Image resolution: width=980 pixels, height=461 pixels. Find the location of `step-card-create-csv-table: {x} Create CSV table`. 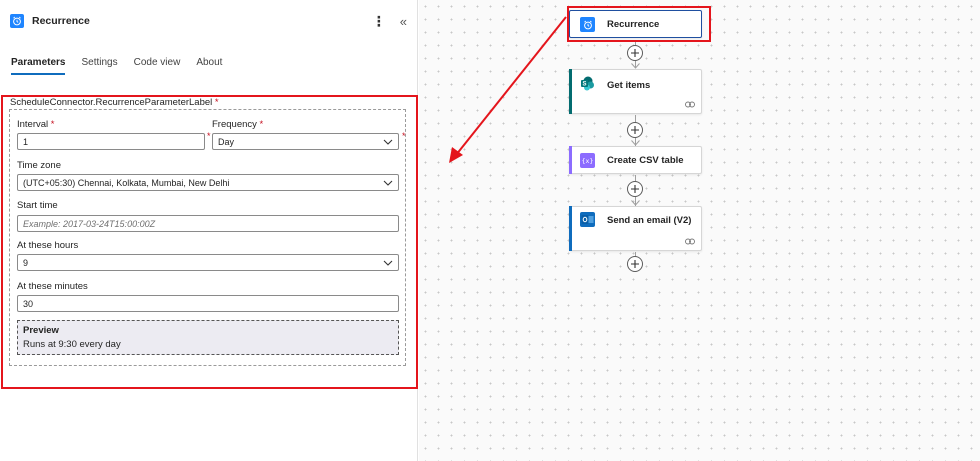

step-card-create-csv-table: {x} Create CSV table is located at coordinates (635, 160).